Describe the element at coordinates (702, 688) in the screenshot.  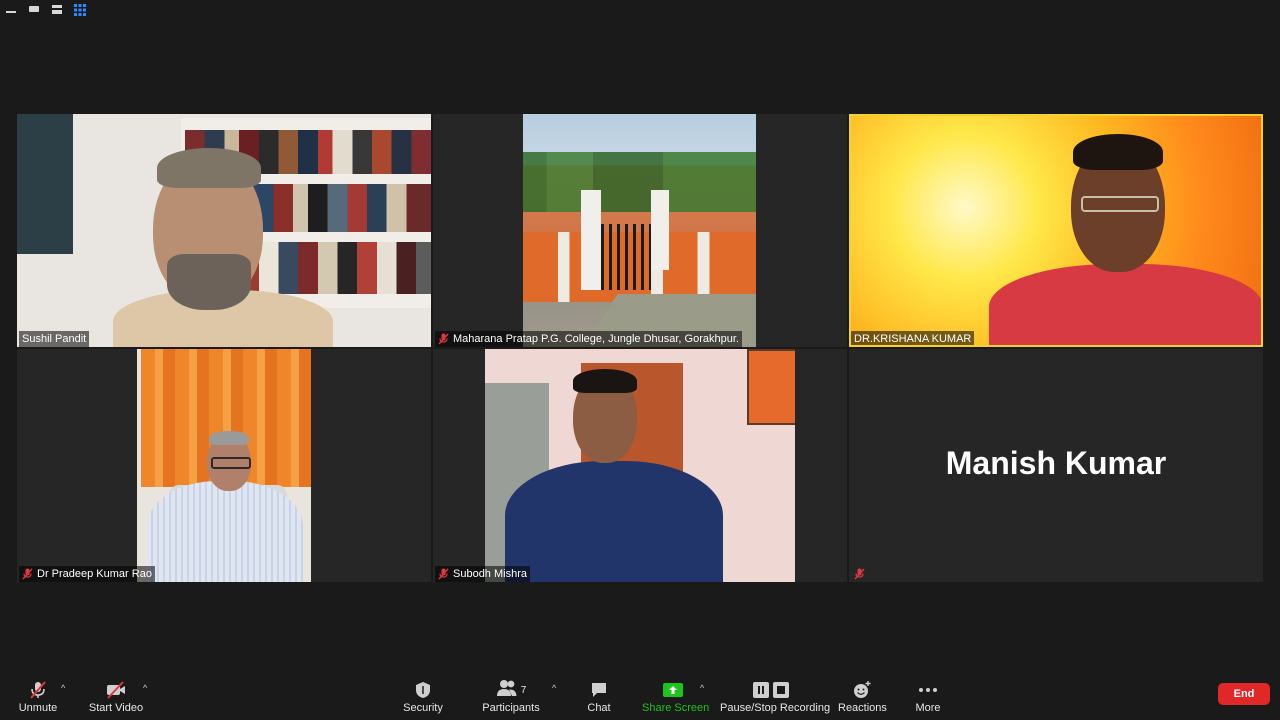
I see `share-options-caret: ^` at that location.